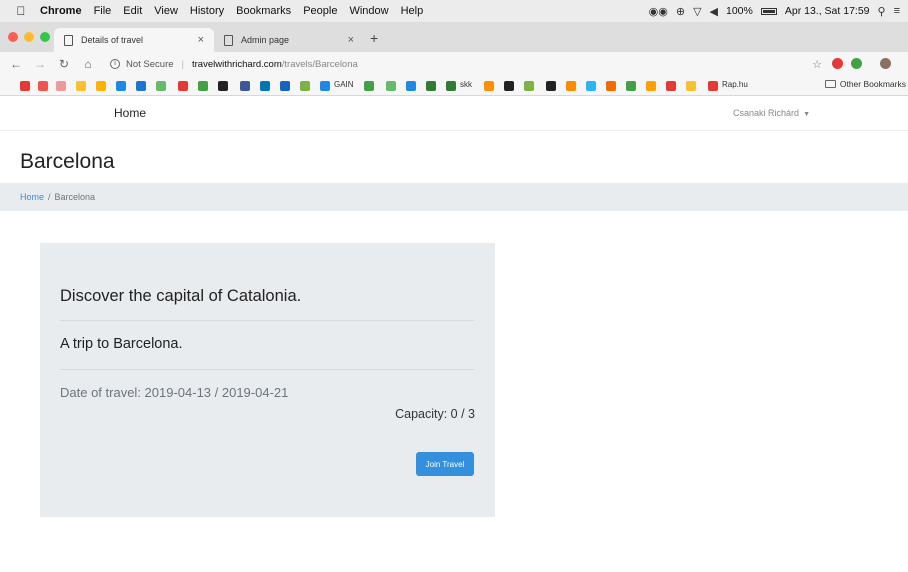  Describe the element at coordinates (203, 86) in the screenshot. I see `drive-bookmark-icon` at that location.